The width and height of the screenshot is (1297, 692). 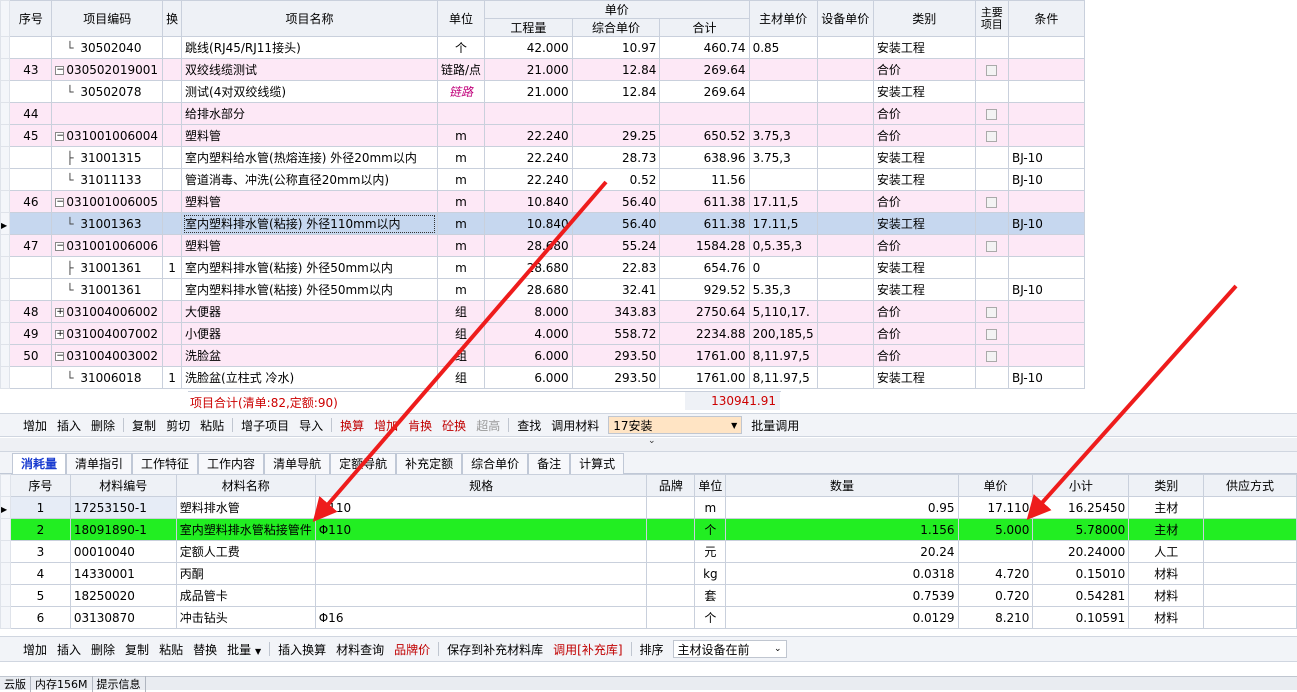 What do you see at coordinates (244, 649) in the screenshot?
I see `mat-batch-button: 批量 ▼` at bounding box center [244, 649].